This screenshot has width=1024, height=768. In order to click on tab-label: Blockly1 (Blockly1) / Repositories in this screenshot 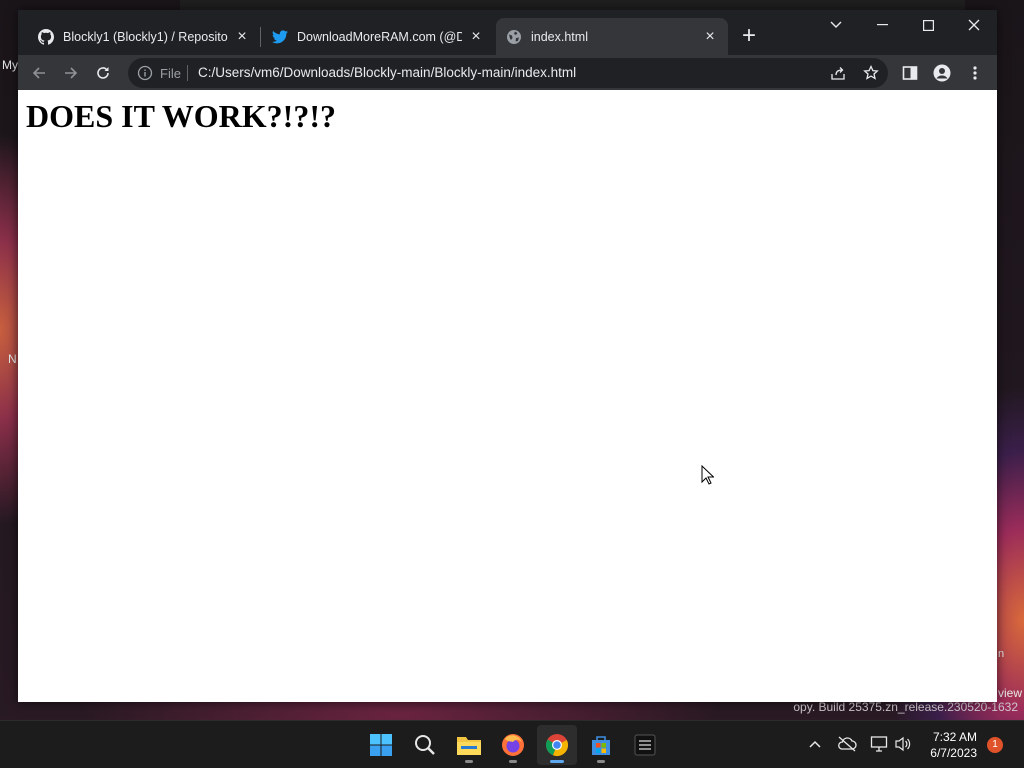, I will do `click(145, 36)`.